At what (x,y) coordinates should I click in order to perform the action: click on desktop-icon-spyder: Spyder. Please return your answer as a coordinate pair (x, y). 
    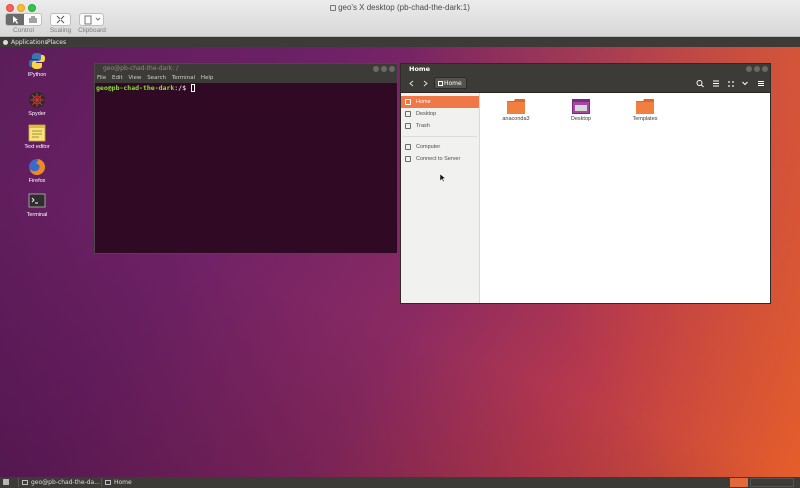
    Looking at the image, I should click on (37, 104).